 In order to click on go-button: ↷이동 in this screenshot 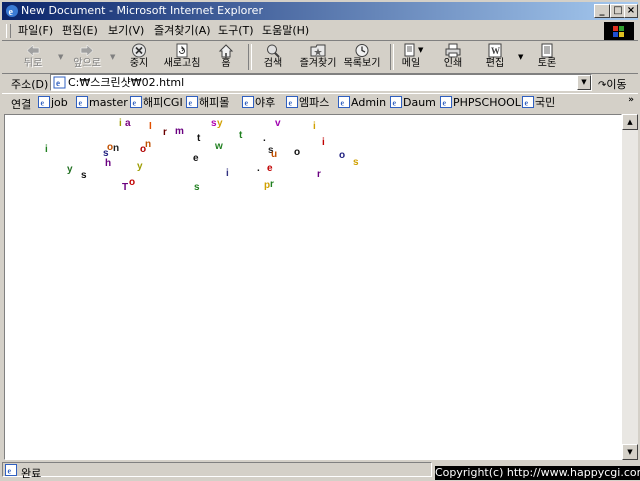, I will do `click(612, 84)`.